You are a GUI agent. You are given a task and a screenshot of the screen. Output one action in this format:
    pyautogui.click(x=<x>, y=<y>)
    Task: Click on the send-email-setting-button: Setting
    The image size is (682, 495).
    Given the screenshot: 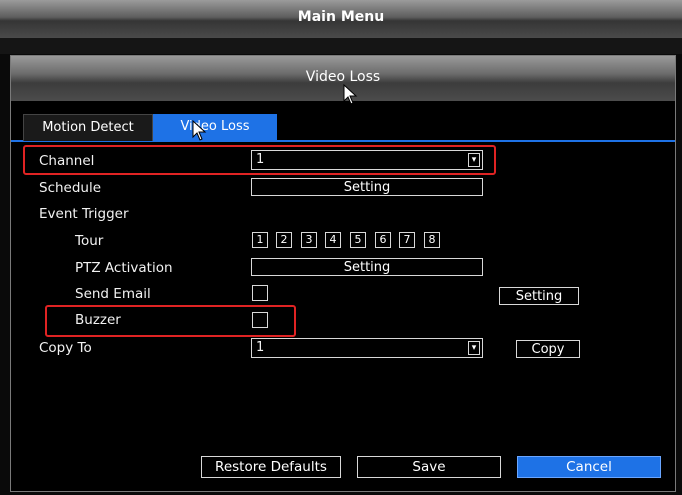 What is the action you would take?
    pyautogui.click(x=539, y=296)
    